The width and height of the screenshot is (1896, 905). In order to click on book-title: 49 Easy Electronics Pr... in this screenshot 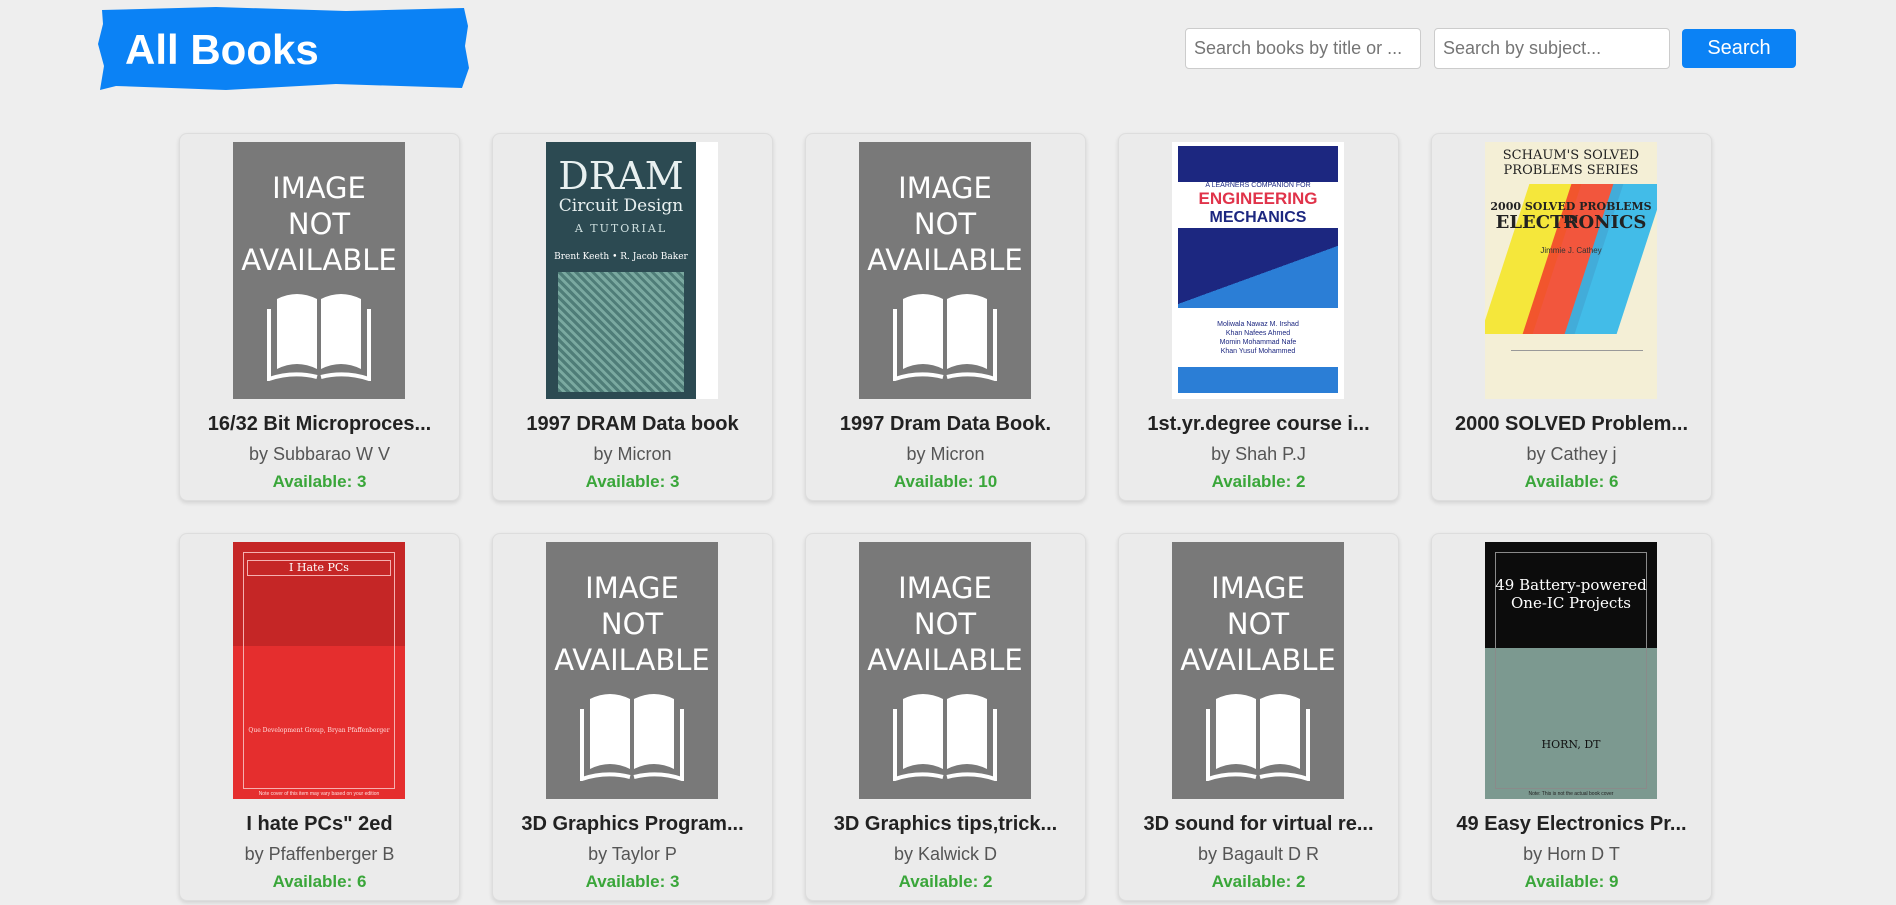, I will do `click(1571, 824)`.